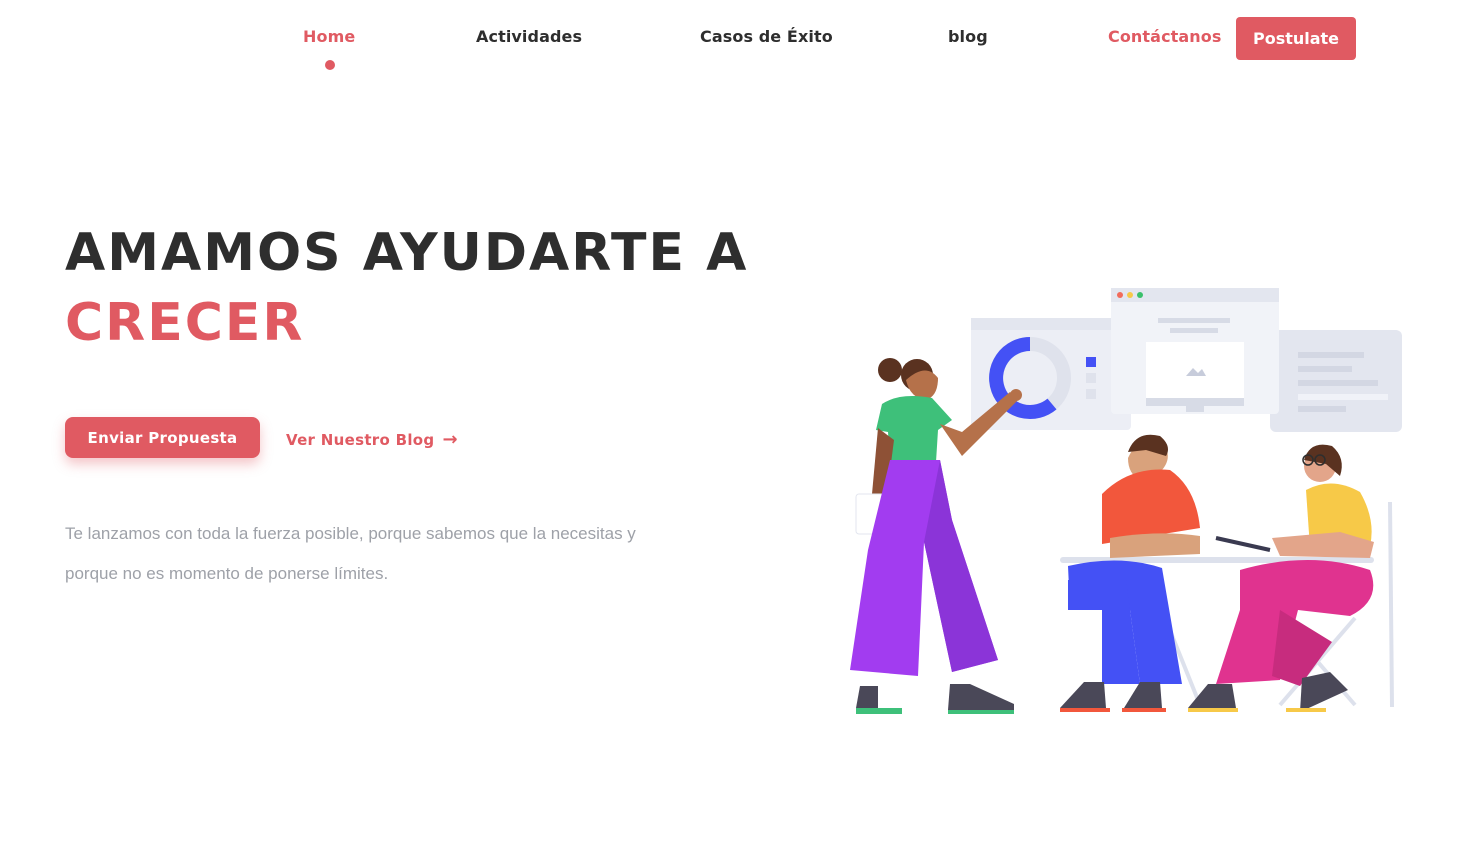 This screenshot has height=843, width=1468. What do you see at coordinates (1186, 360) in the screenshot?
I see `dashboard-panels` at bounding box center [1186, 360].